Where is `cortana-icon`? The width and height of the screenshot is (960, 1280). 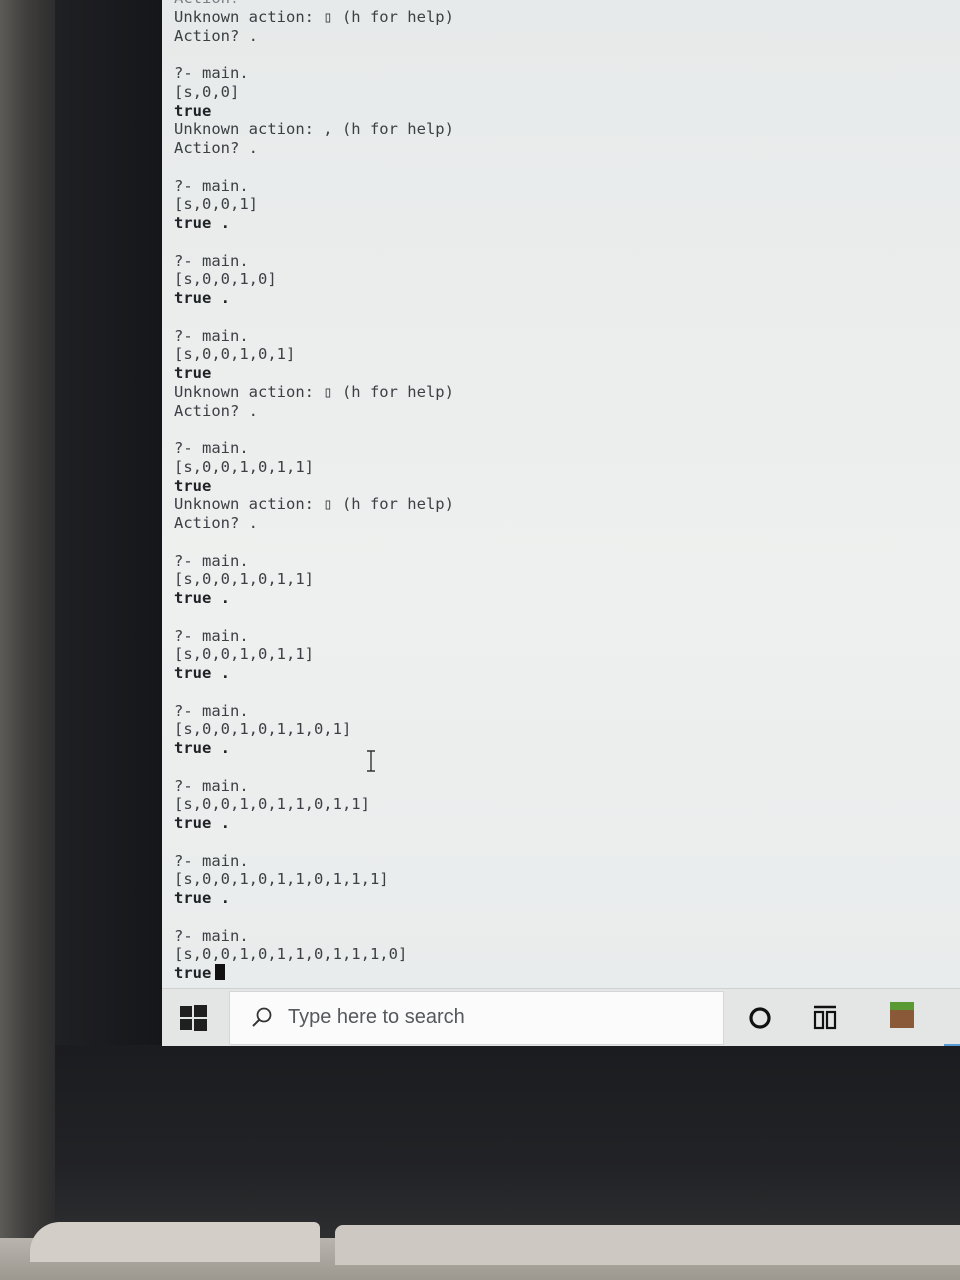
cortana-icon is located at coordinates (760, 1018).